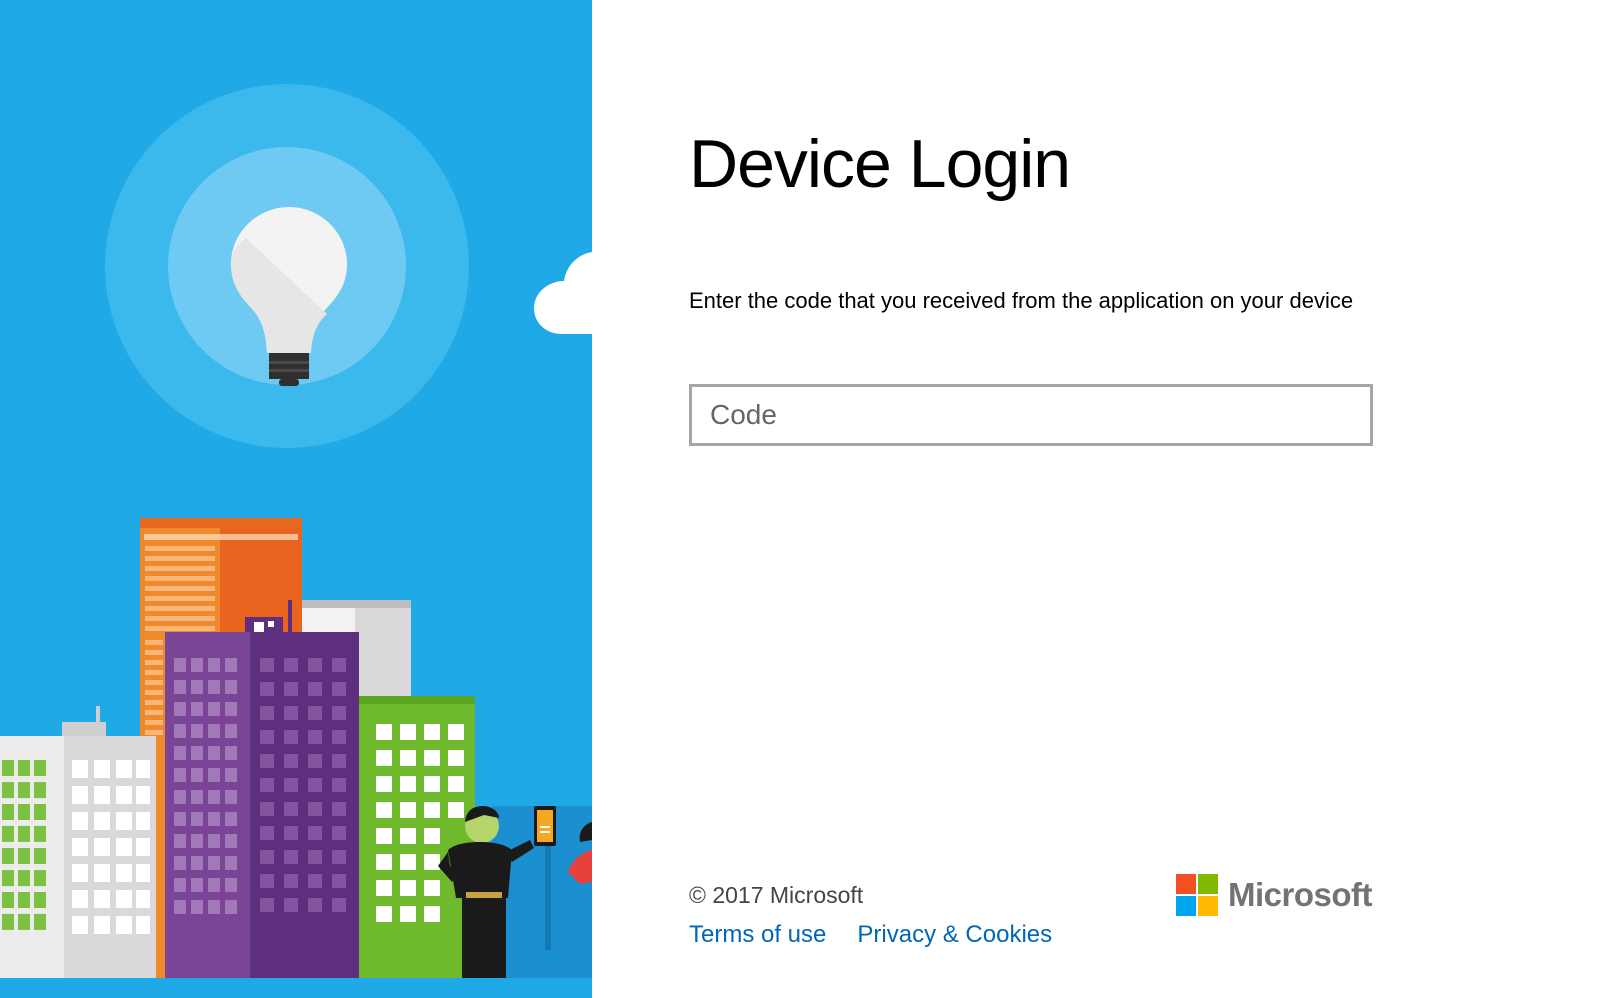  What do you see at coordinates (954, 935) in the screenshot?
I see `privacy-cookies-link: Privacy & Cookies` at bounding box center [954, 935].